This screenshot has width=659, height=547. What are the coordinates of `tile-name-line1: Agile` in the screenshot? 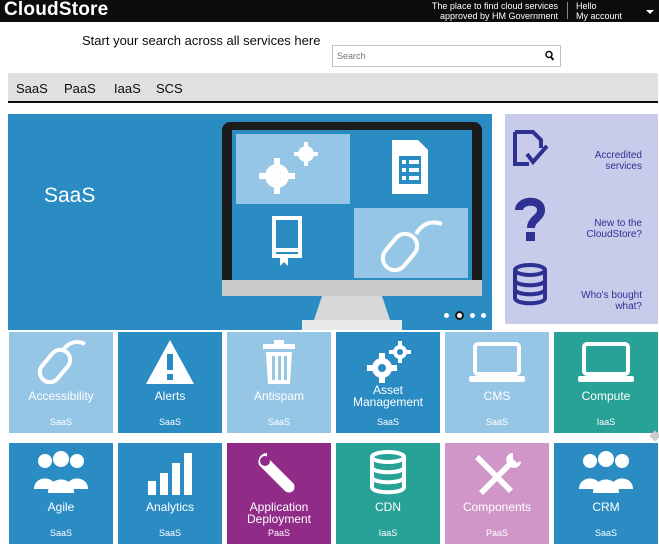 It's located at (61, 507).